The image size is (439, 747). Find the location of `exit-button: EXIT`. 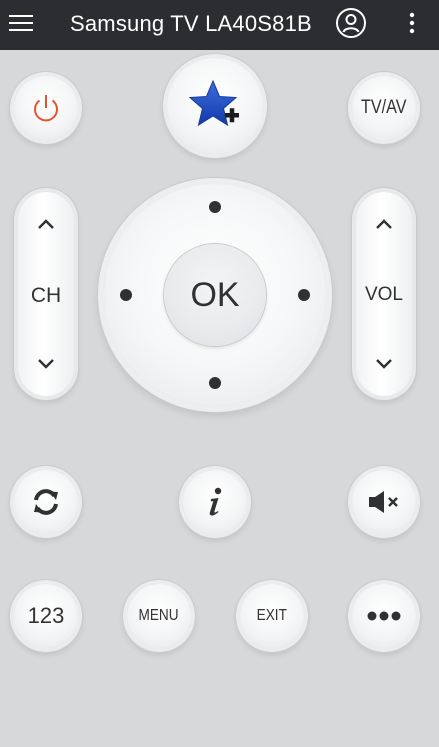

exit-button: EXIT is located at coordinates (272, 616).